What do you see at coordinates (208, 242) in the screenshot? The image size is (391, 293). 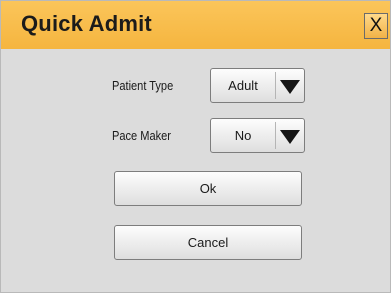 I see `cancel-button: Cancel` at bounding box center [208, 242].